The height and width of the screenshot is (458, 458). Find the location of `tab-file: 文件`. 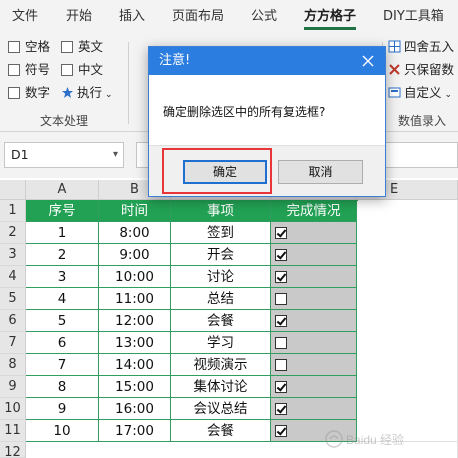

tab-file: 文件 is located at coordinates (25, 17).